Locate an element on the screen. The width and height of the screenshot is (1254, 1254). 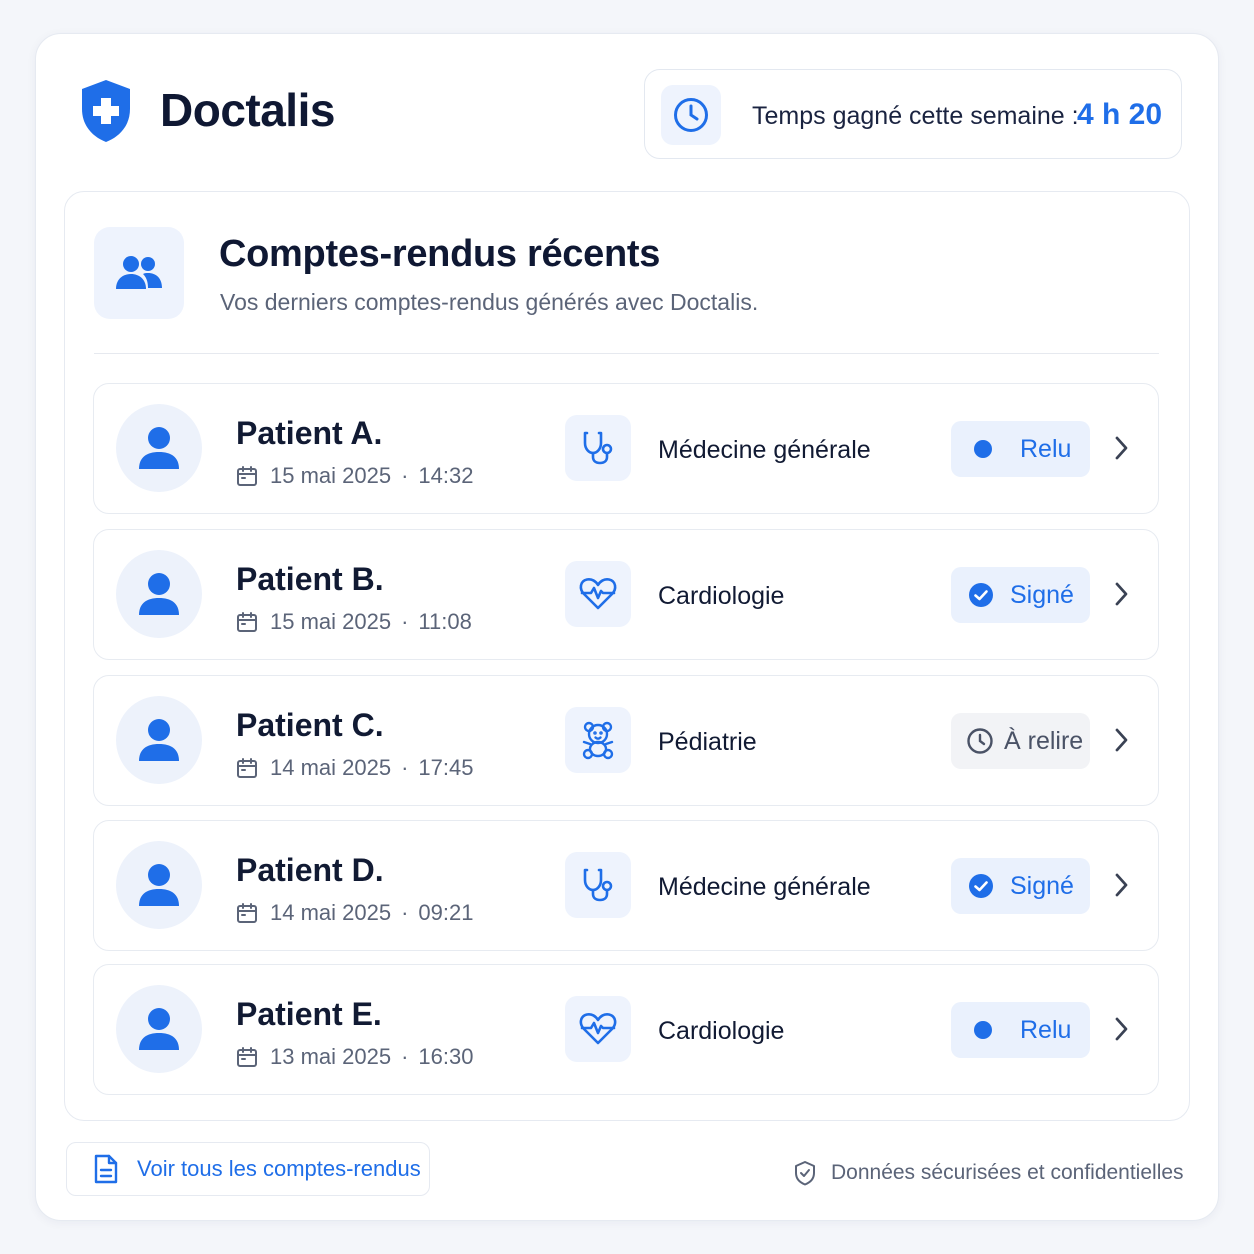
security-note-label: Données sécurisées et confidentielles is located at coordinates (1007, 1172).